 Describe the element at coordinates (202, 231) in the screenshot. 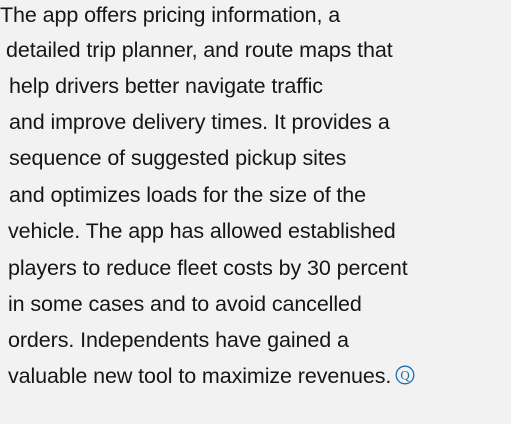

I see `article-line-7: vehicle. The app has allowed established` at that location.